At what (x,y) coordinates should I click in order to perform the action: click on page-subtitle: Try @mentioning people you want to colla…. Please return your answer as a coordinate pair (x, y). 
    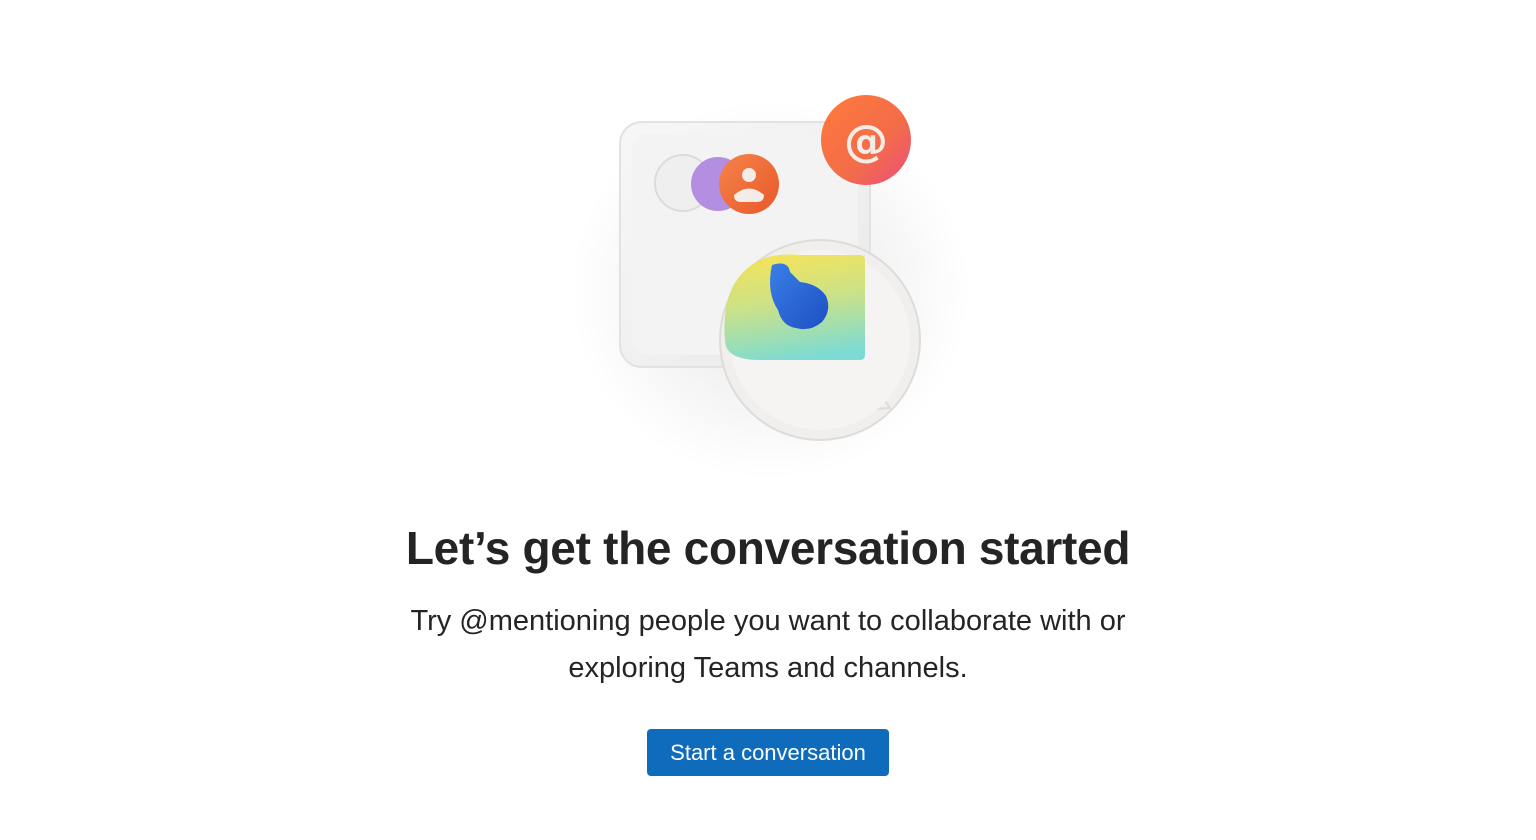
    Looking at the image, I should click on (768, 644).